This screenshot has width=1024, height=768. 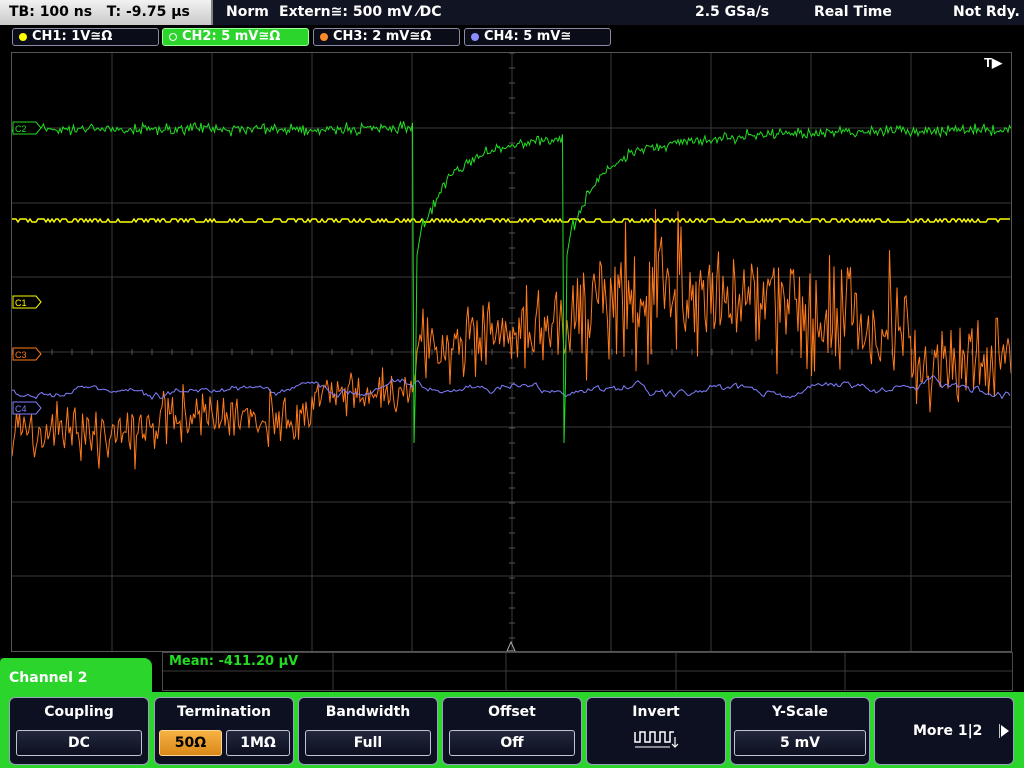 I want to click on timebase-box: TB: 100 ns T: -9.75 µs, so click(x=106, y=12).